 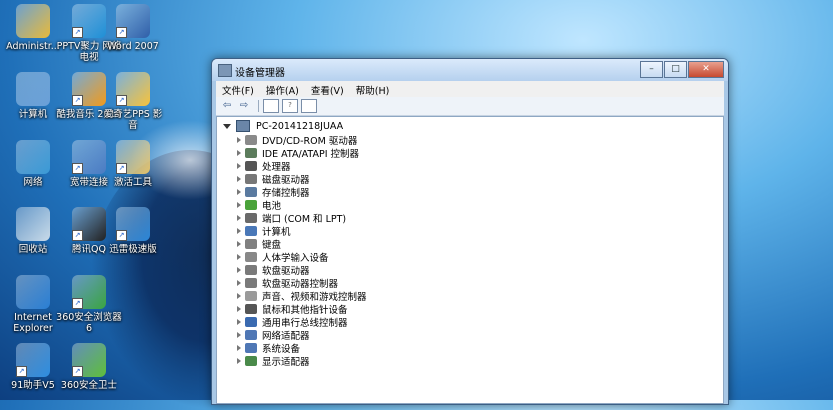 What do you see at coordinates (651, 69) in the screenshot?
I see `minimize-button: –` at bounding box center [651, 69].